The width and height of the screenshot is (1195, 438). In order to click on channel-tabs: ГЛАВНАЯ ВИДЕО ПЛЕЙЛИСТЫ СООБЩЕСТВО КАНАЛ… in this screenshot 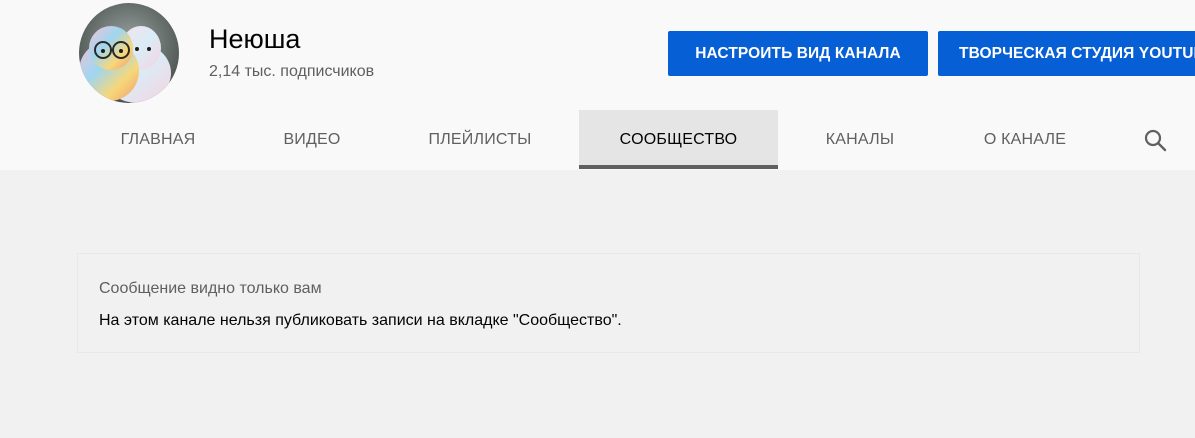, I will do `click(597, 140)`.